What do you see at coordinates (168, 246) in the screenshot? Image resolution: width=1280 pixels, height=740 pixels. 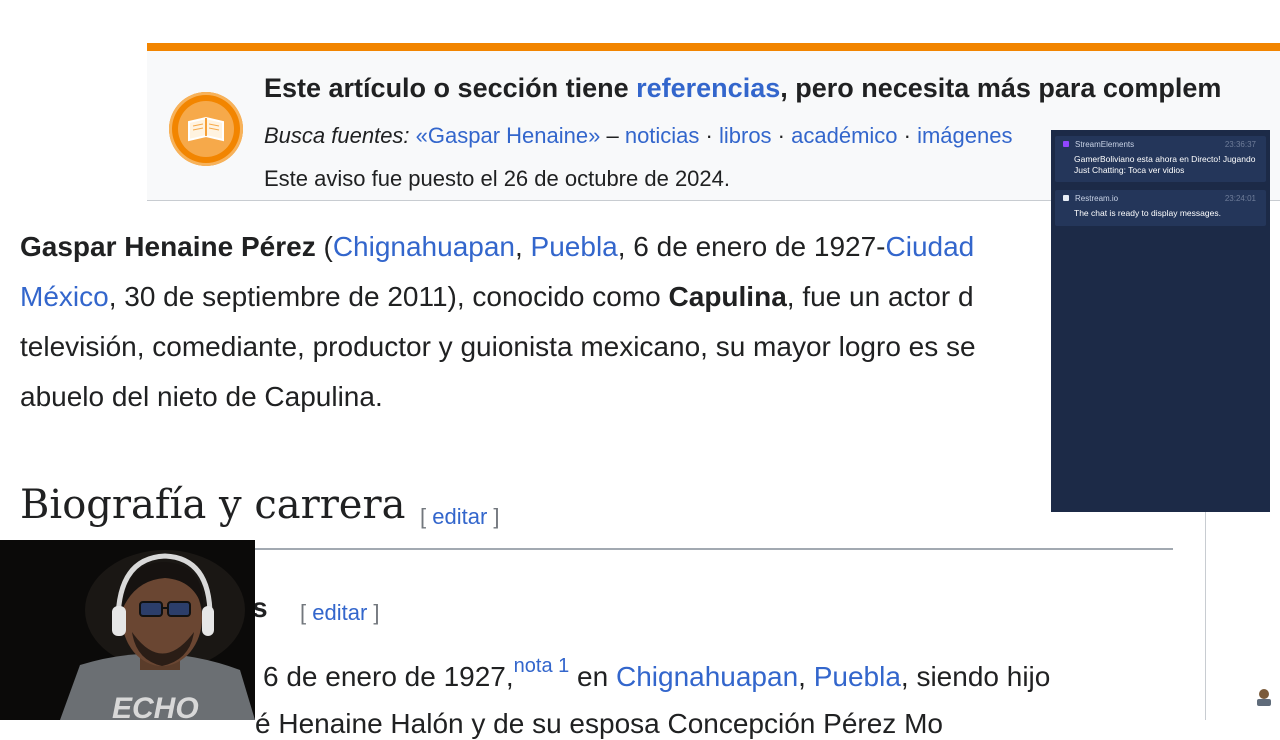 I see `article-subject: Gaspar Henaine Pérez` at bounding box center [168, 246].